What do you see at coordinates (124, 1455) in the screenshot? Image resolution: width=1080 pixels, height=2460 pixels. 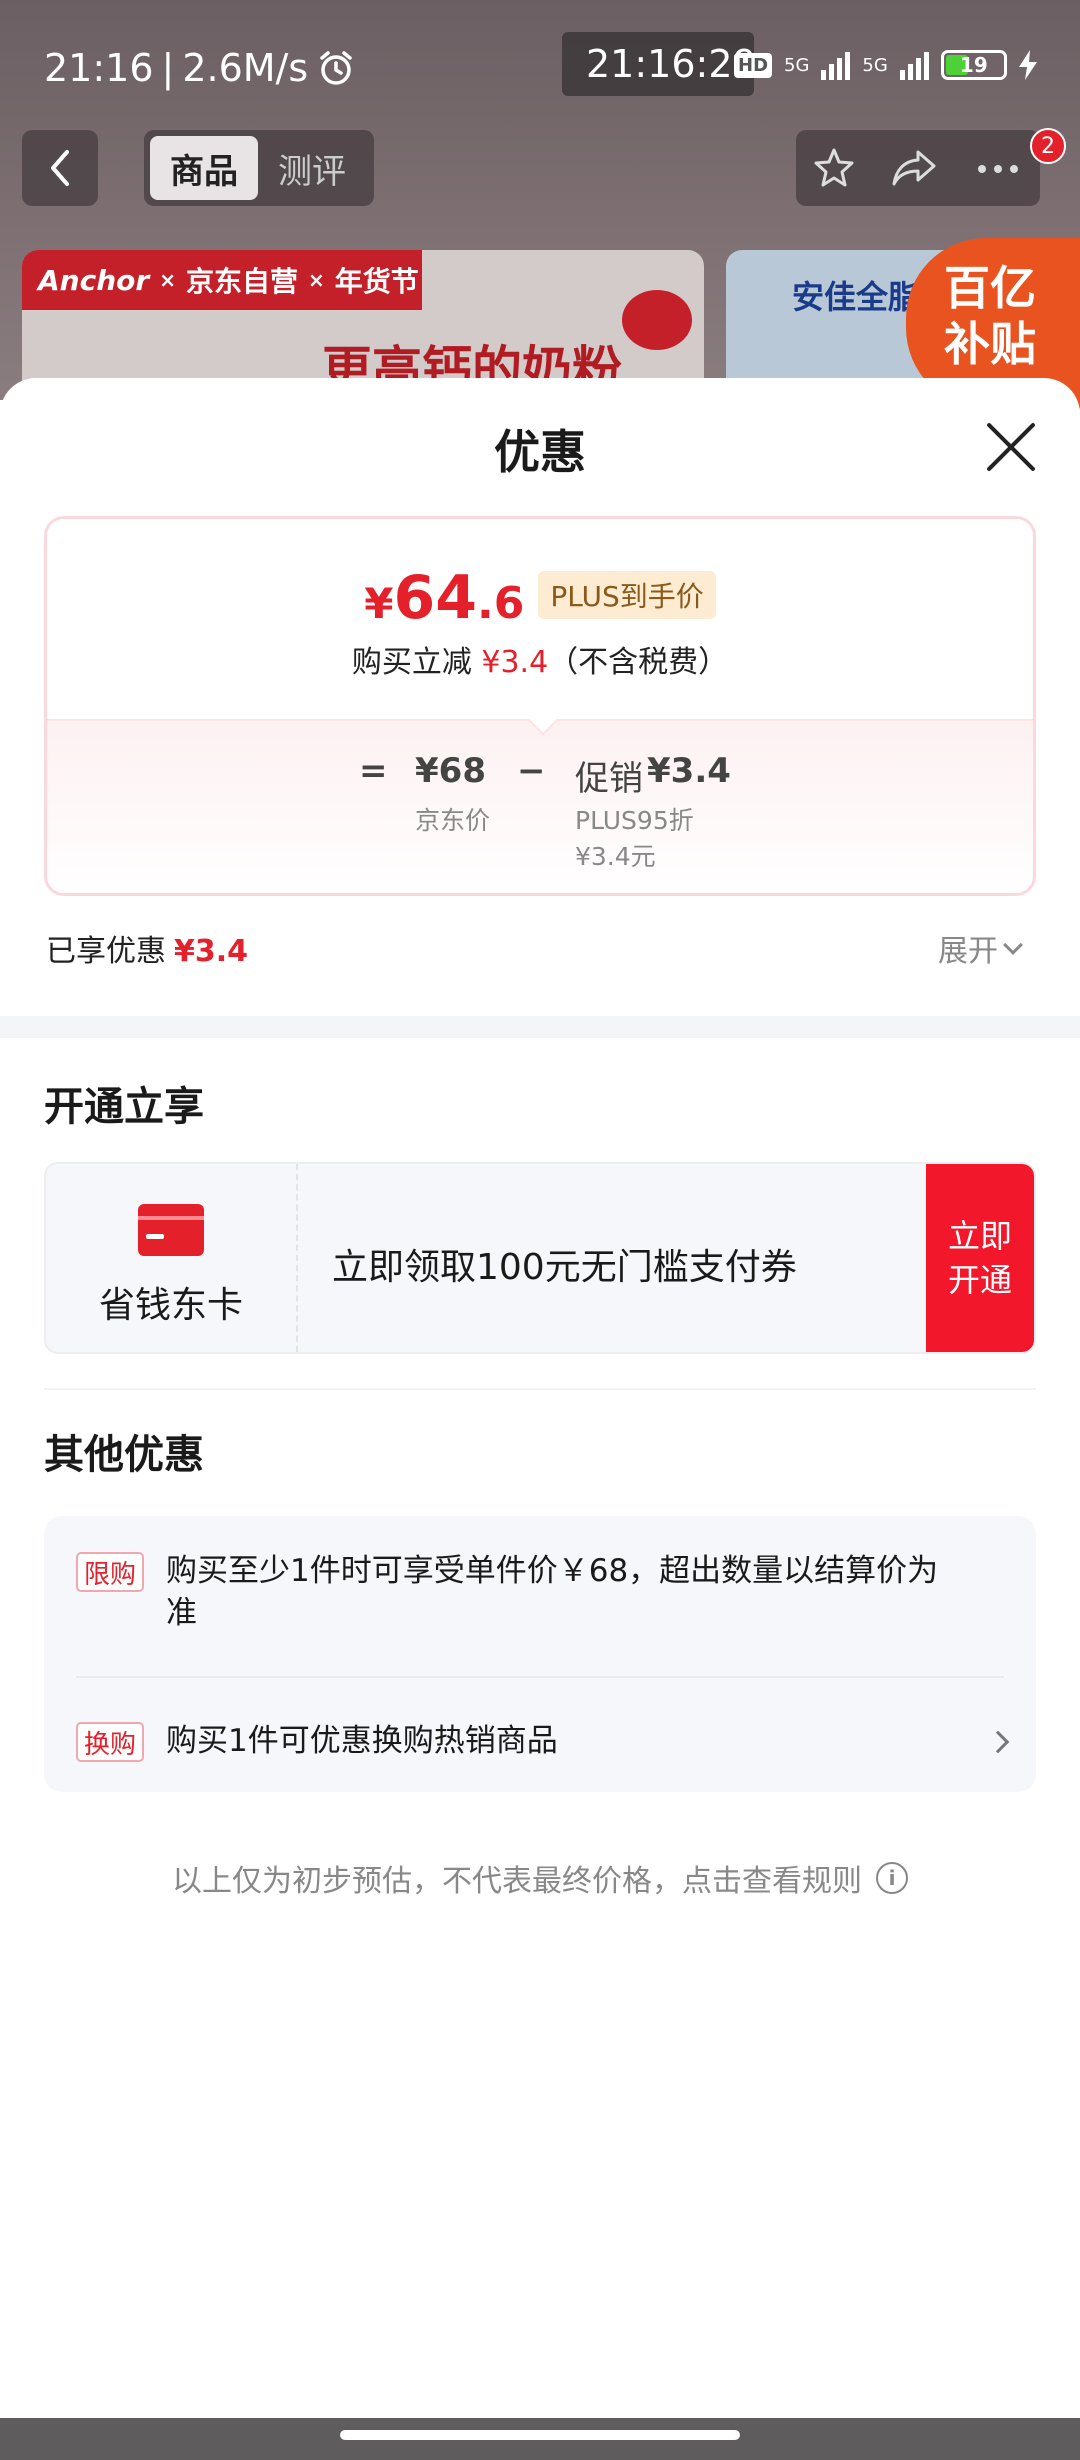 I see `other-section-title: 其他优惠` at bounding box center [124, 1455].